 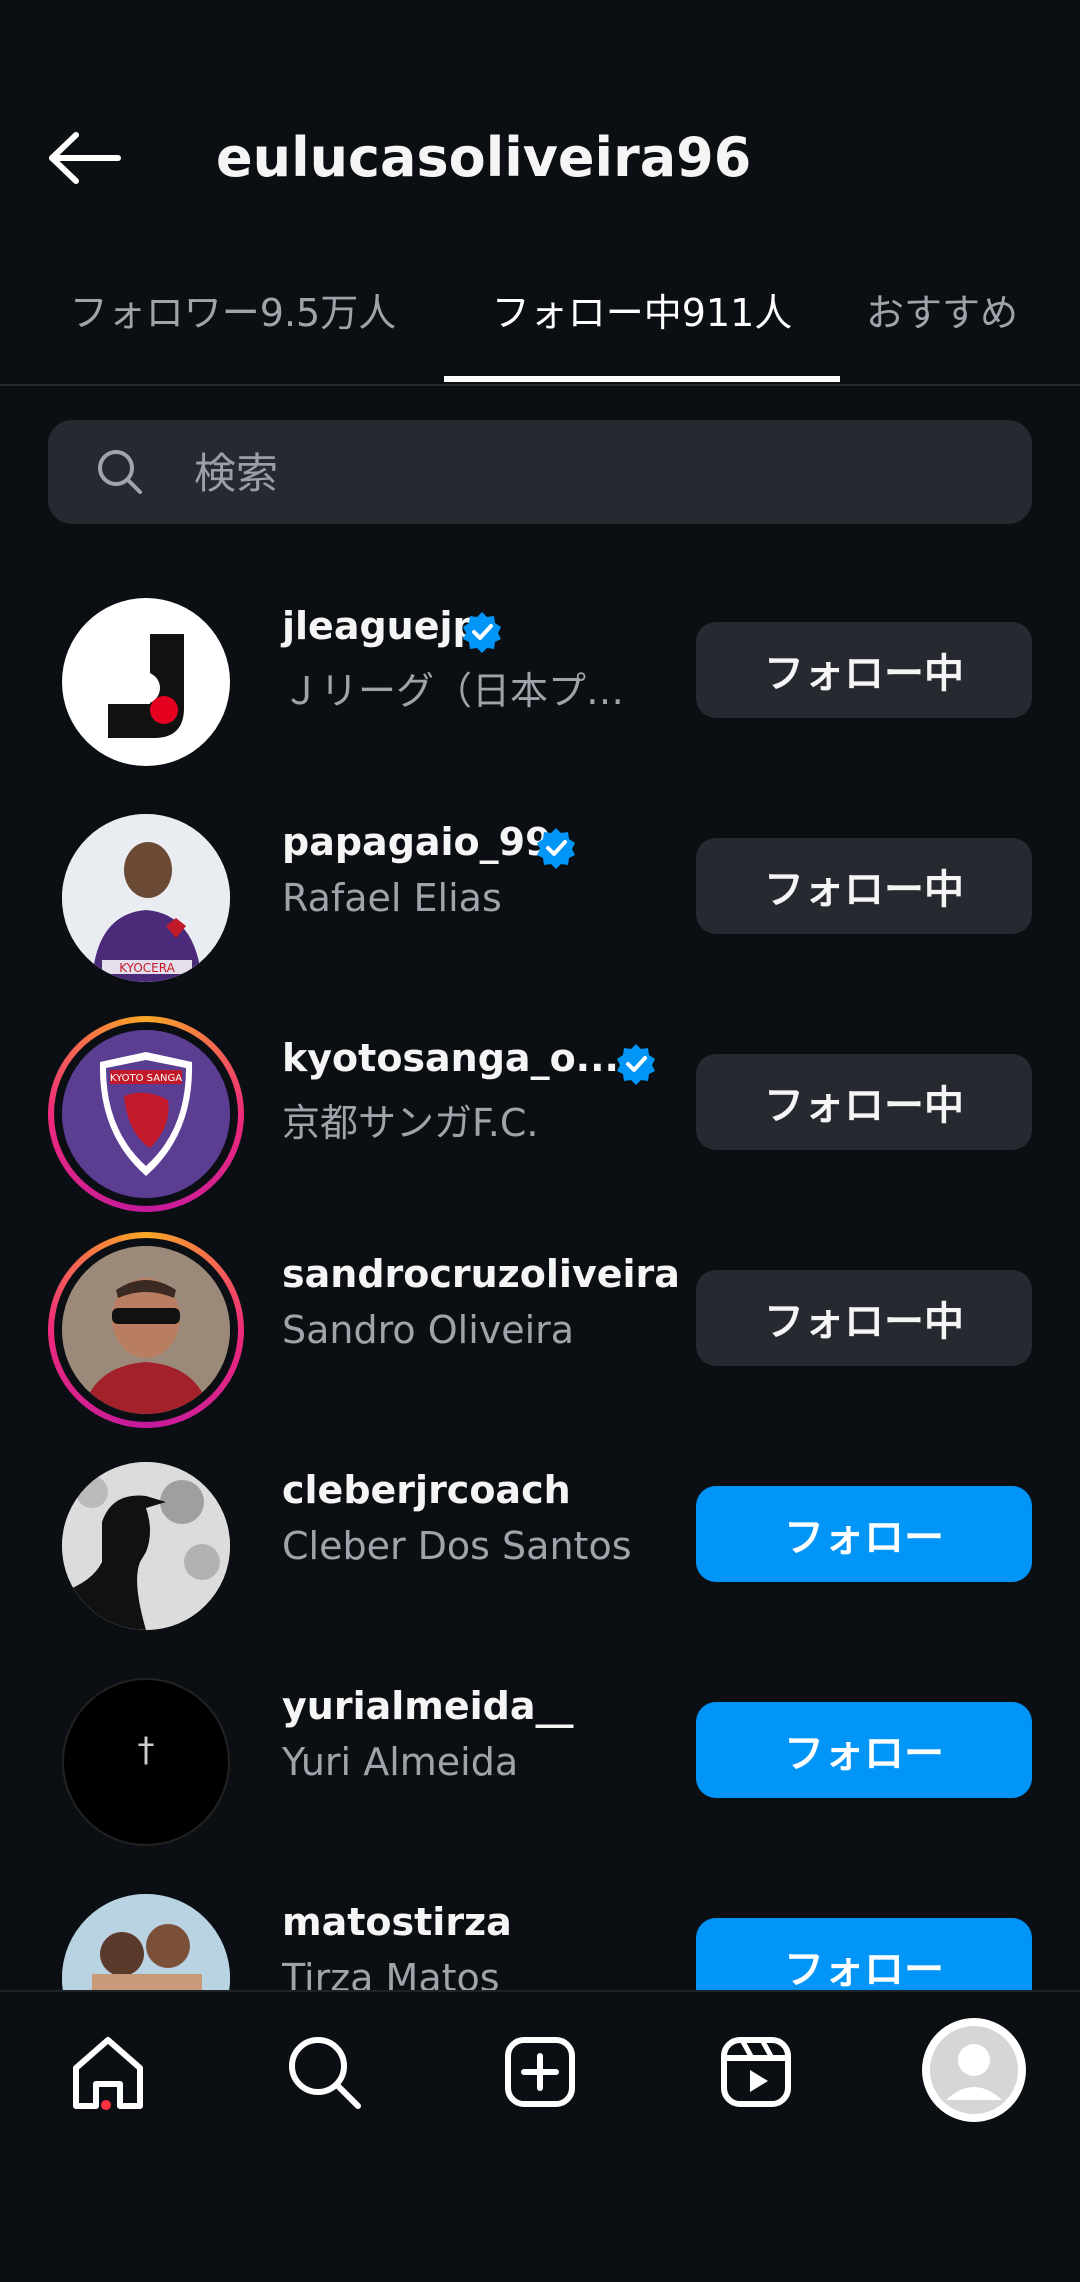 I want to click on profile-placeholder-icon, so click(x=974, y=2070).